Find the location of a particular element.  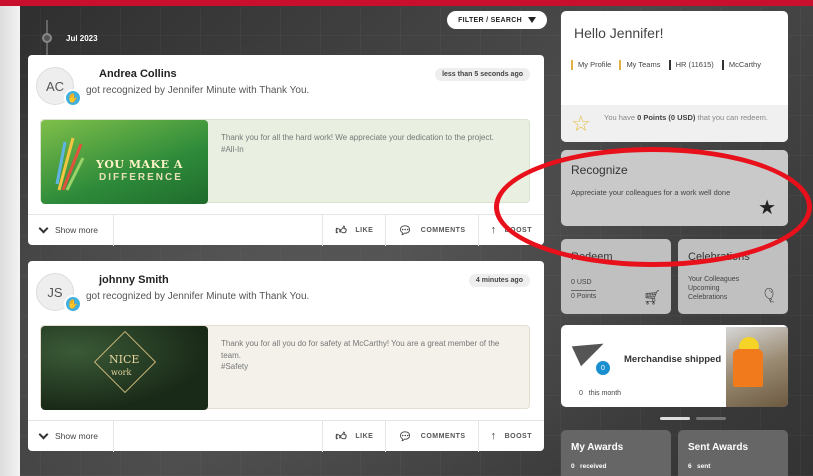

celebrations-subtitle: Your Colleagues Upcoming Celebrations is located at coordinates (714, 288).